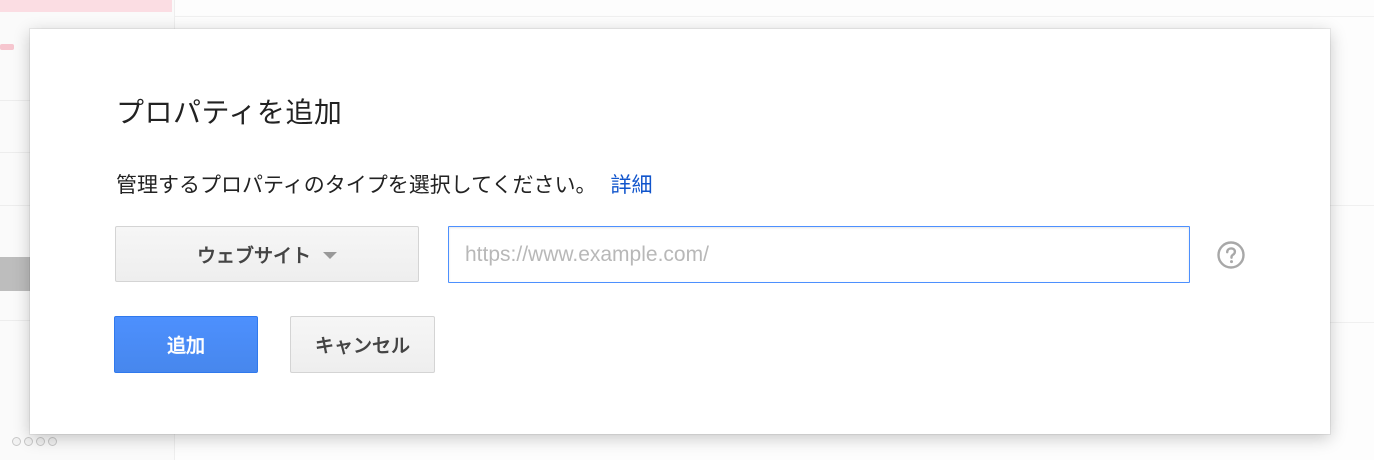  I want to click on background-tag, so click(7, 47).